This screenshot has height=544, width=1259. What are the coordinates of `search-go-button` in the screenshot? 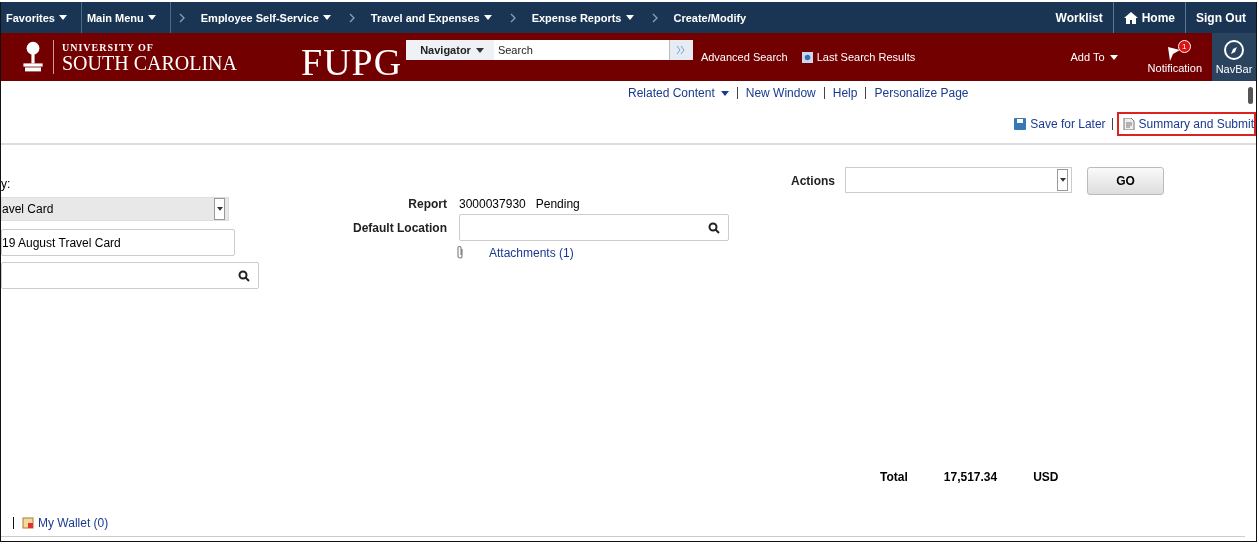 It's located at (680, 50).